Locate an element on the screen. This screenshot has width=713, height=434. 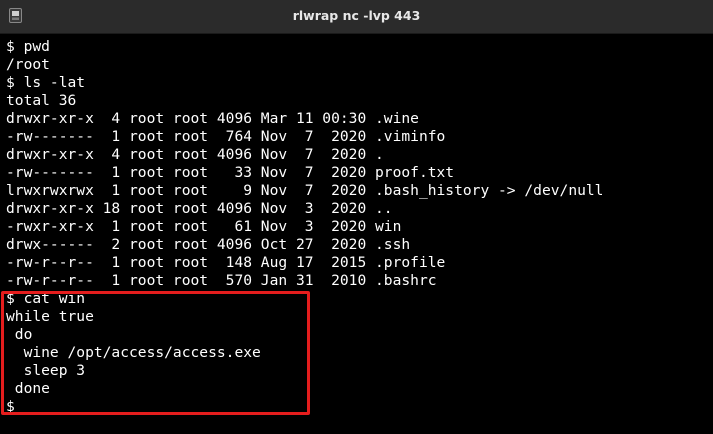
terminal-line: /root is located at coordinates (28, 64).